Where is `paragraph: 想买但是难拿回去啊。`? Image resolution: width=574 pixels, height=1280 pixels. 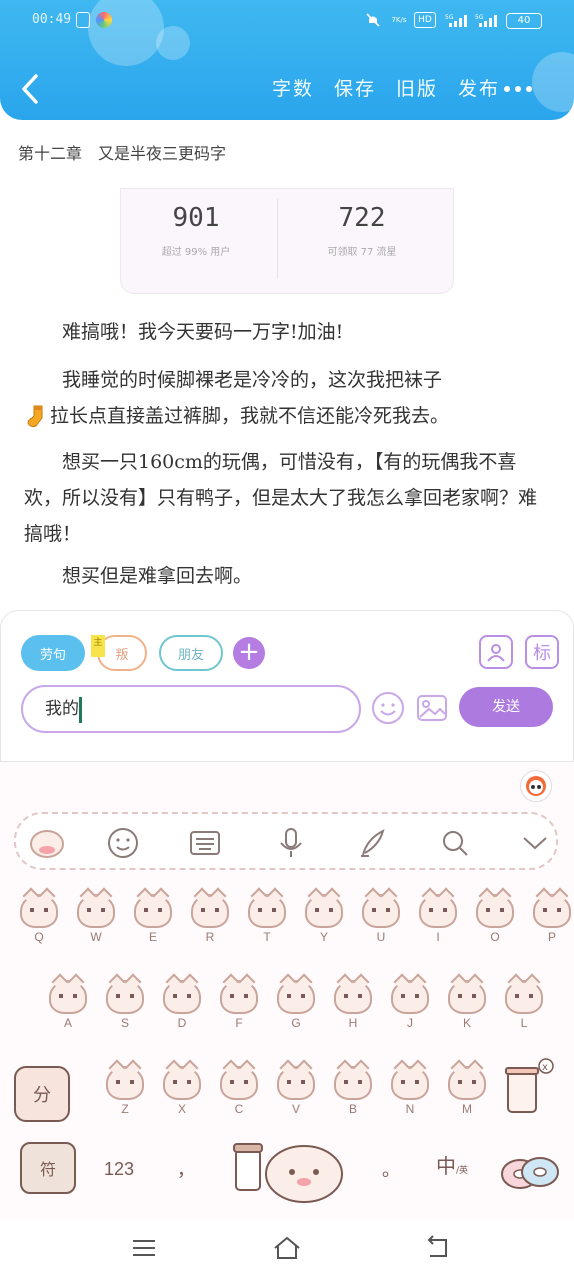 paragraph: 想买但是难拿回去啊。 is located at coordinates (288, 576).